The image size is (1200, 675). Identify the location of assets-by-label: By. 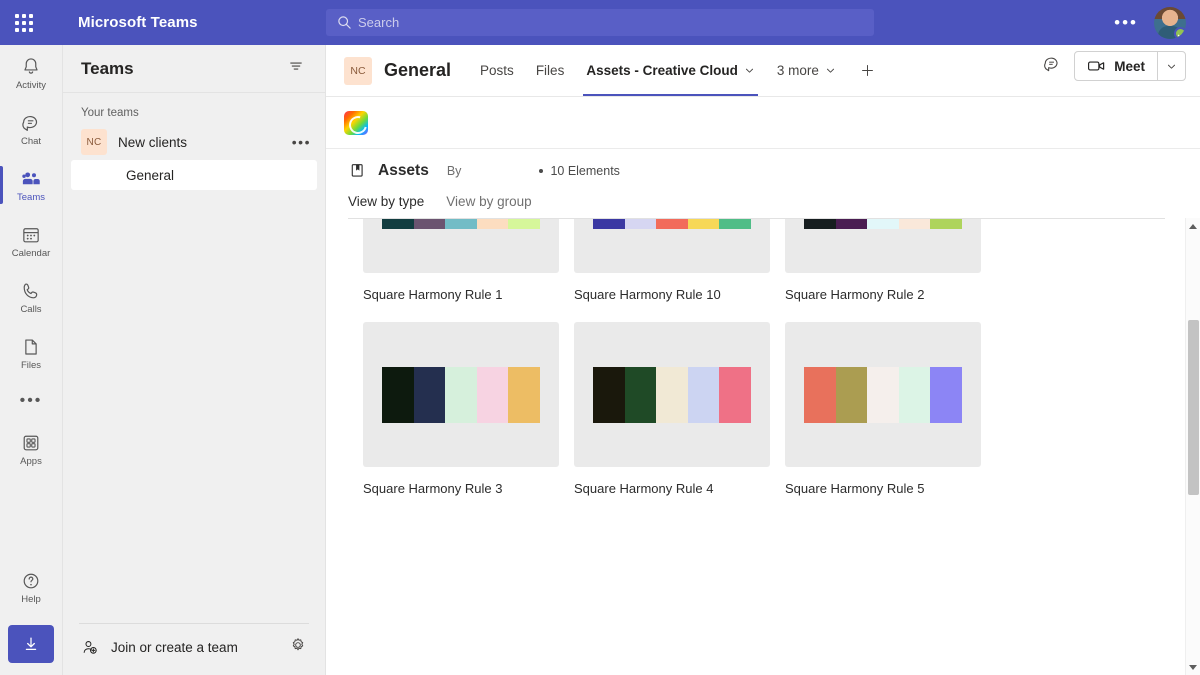
(454, 170).